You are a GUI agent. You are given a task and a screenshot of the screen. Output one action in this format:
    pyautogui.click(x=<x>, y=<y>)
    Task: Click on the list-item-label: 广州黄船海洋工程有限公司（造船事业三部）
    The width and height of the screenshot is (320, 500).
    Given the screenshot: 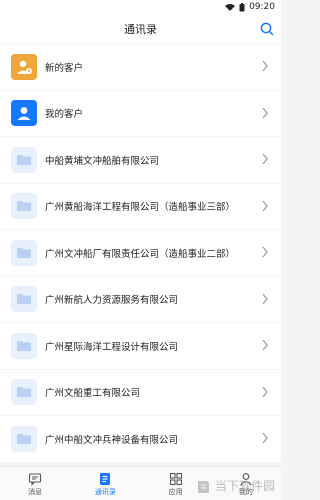 What is the action you would take?
    pyautogui.click(x=140, y=208)
    